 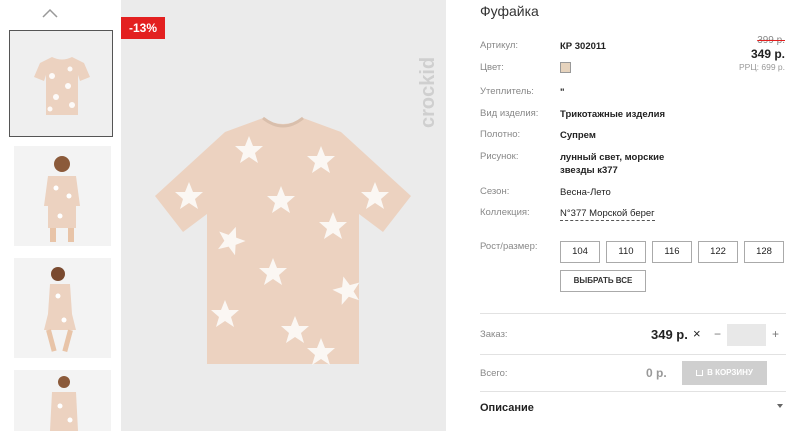 What do you see at coordinates (61, 83) in the screenshot?
I see `thumbnail-shirt-flat` at bounding box center [61, 83].